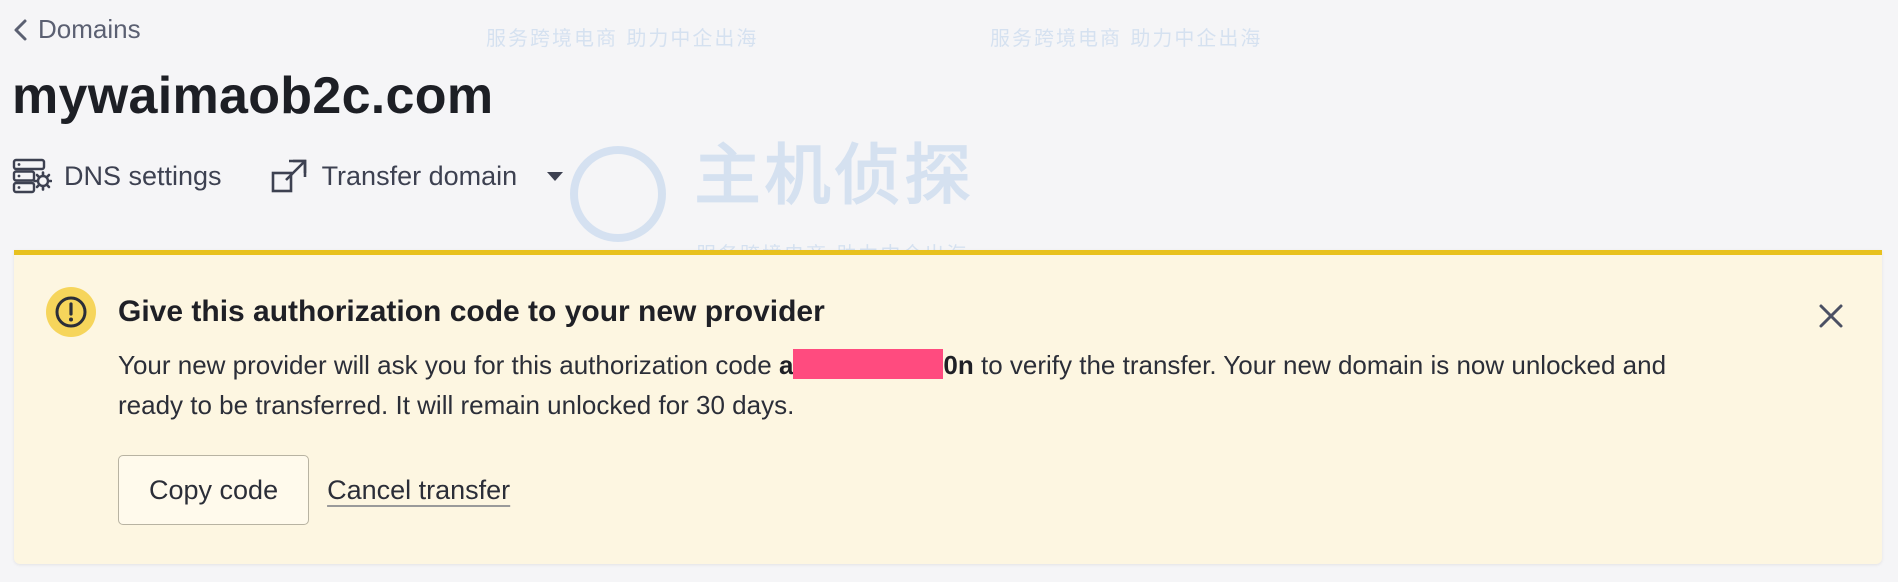 This screenshot has height=582, width=1898. I want to click on transfer-domain-button: Transfer domain, so click(417, 176).